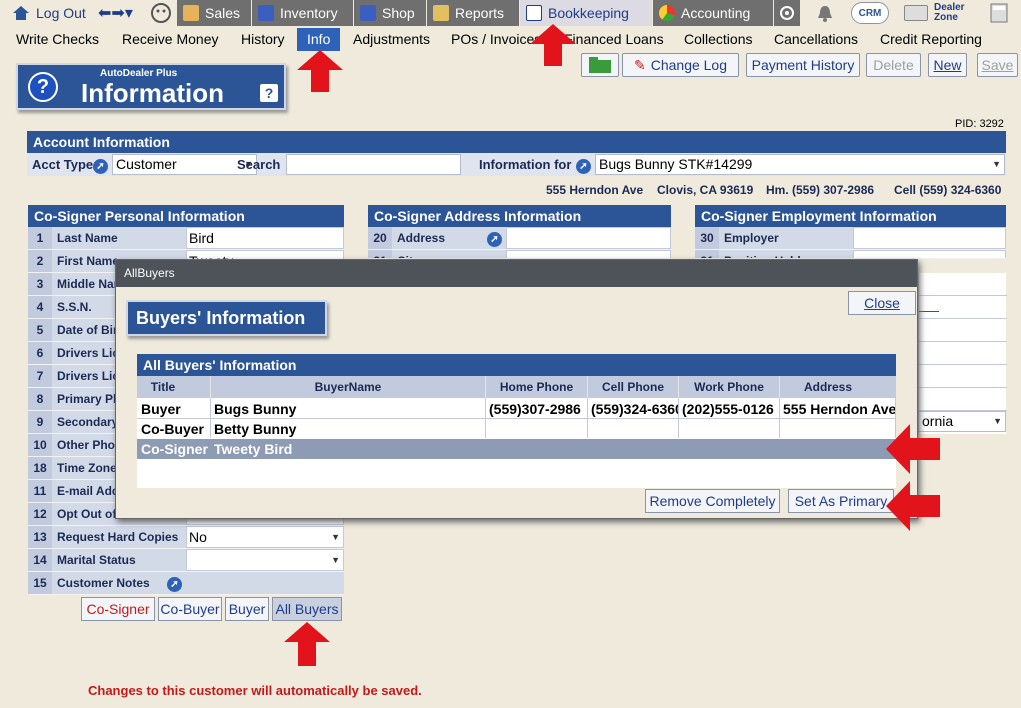  What do you see at coordinates (595, 190) in the screenshot?
I see `account-address: 555 Herndon Ave` at bounding box center [595, 190].